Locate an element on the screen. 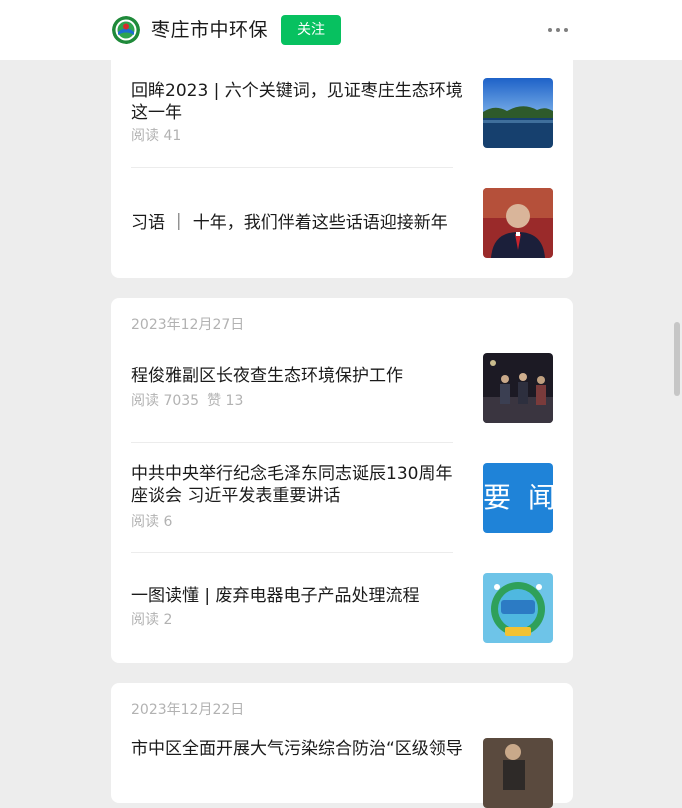 The image size is (682, 808). article-card: 2023年12月22日 市中区全面开展大气污染综合防治“区级领导 is located at coordinates (342, 745).